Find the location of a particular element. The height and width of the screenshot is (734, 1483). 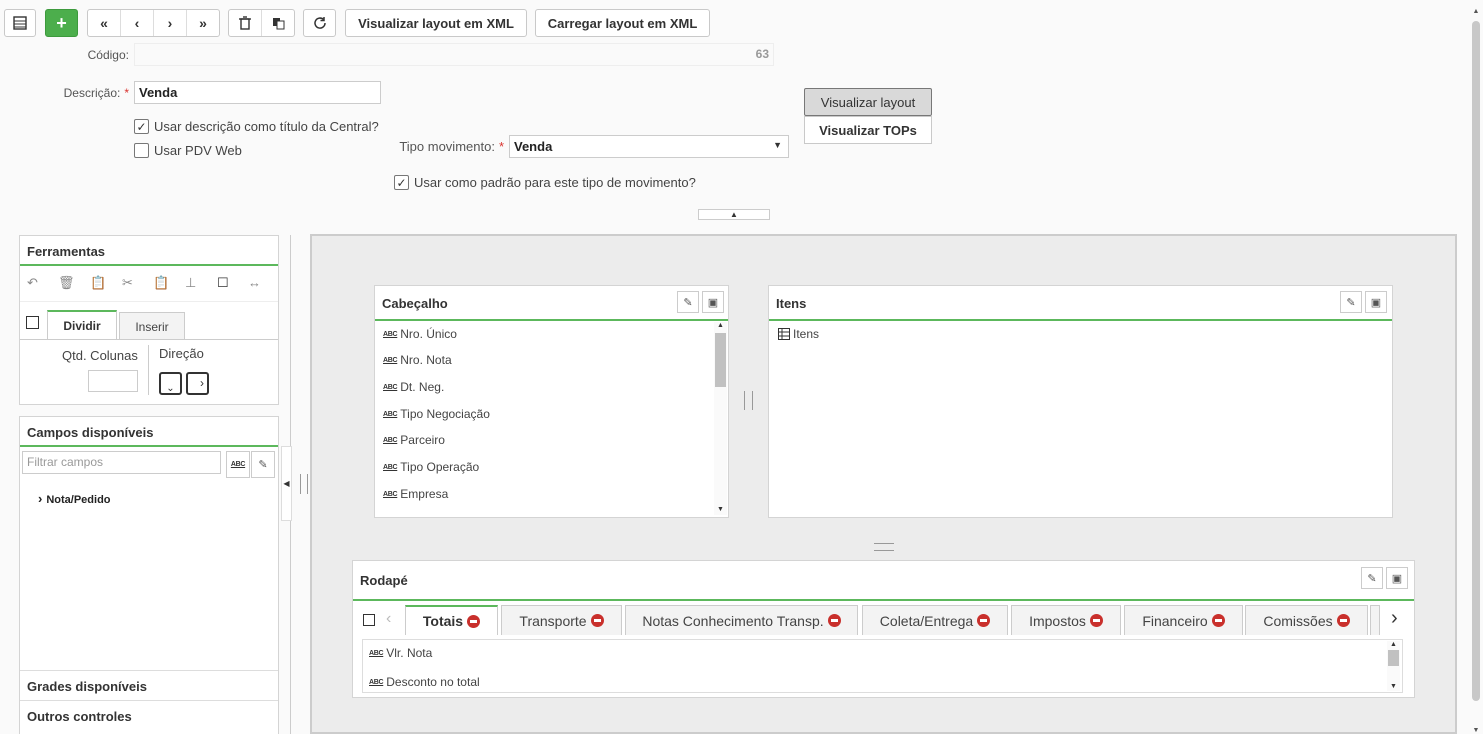

canvas-divider-icon is located at coordinates (304, 484).